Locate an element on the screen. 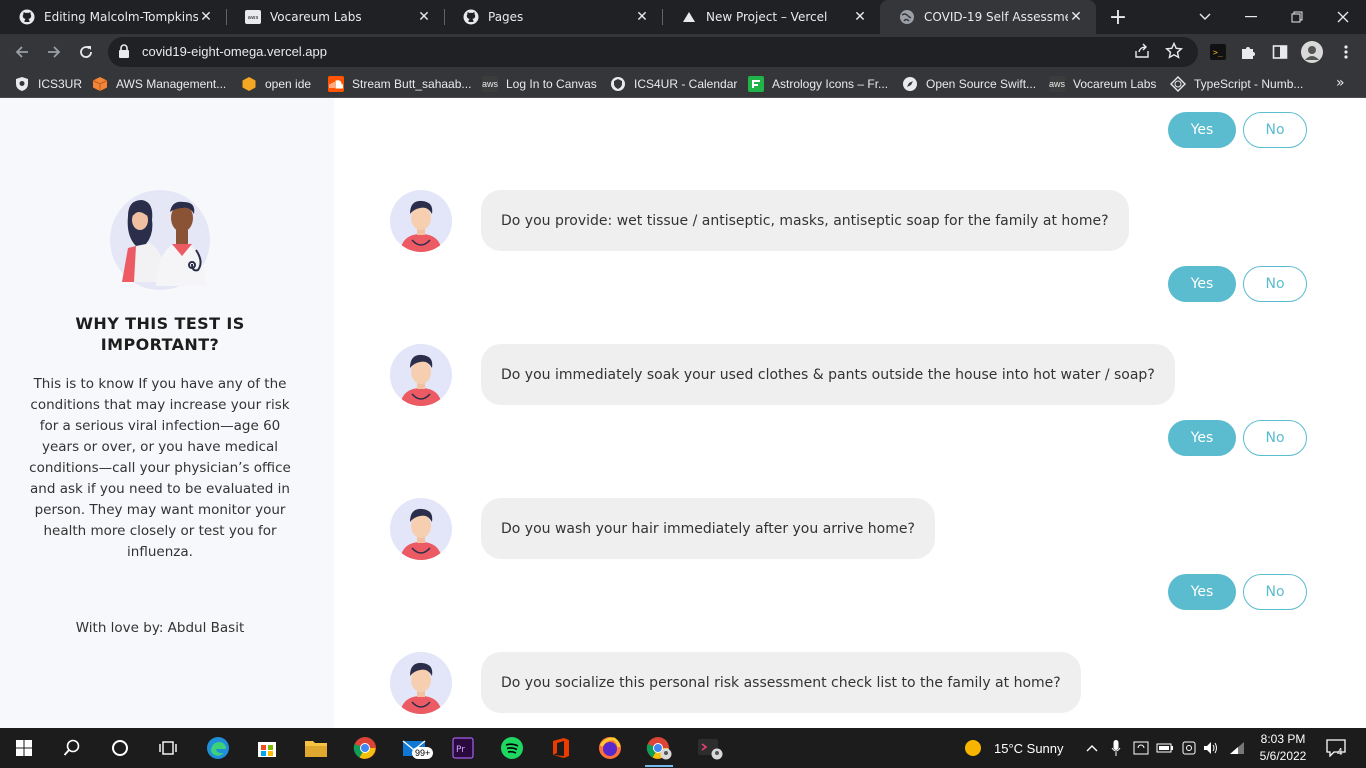  show-hidden-icons is located at coordinates (1092, 748).